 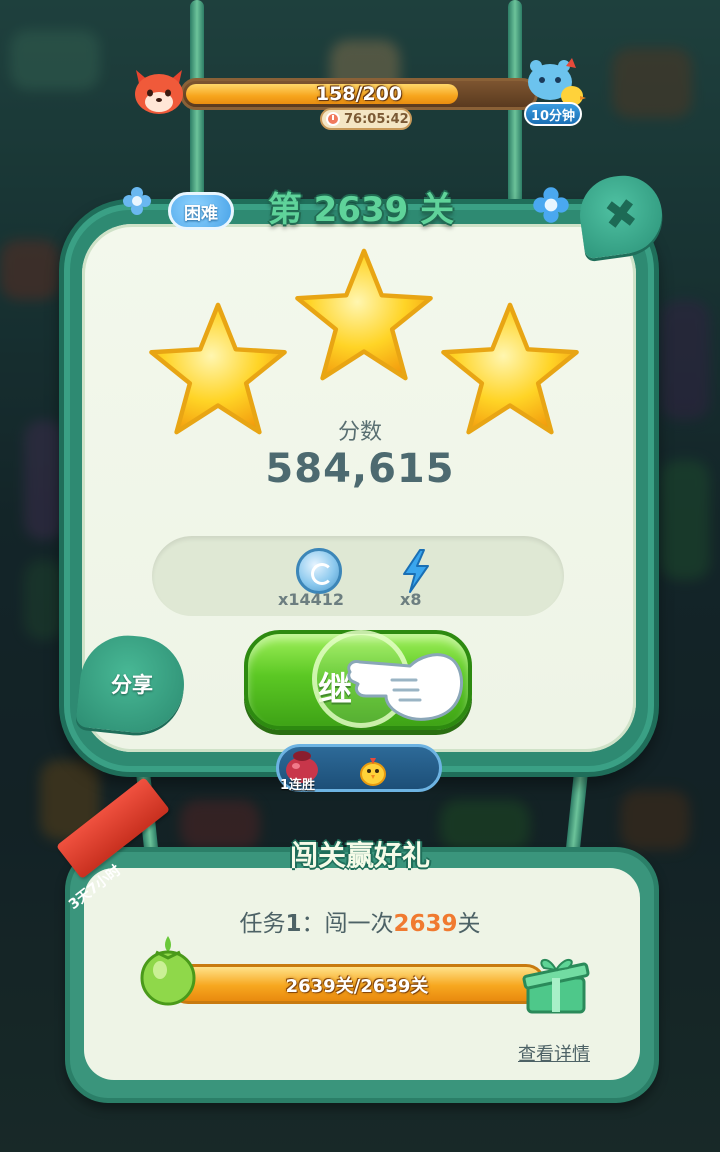 What do you see at coordinates (416, 571) in the screenshot?
I see `lightning-icon` at bounding box center [416, 571].